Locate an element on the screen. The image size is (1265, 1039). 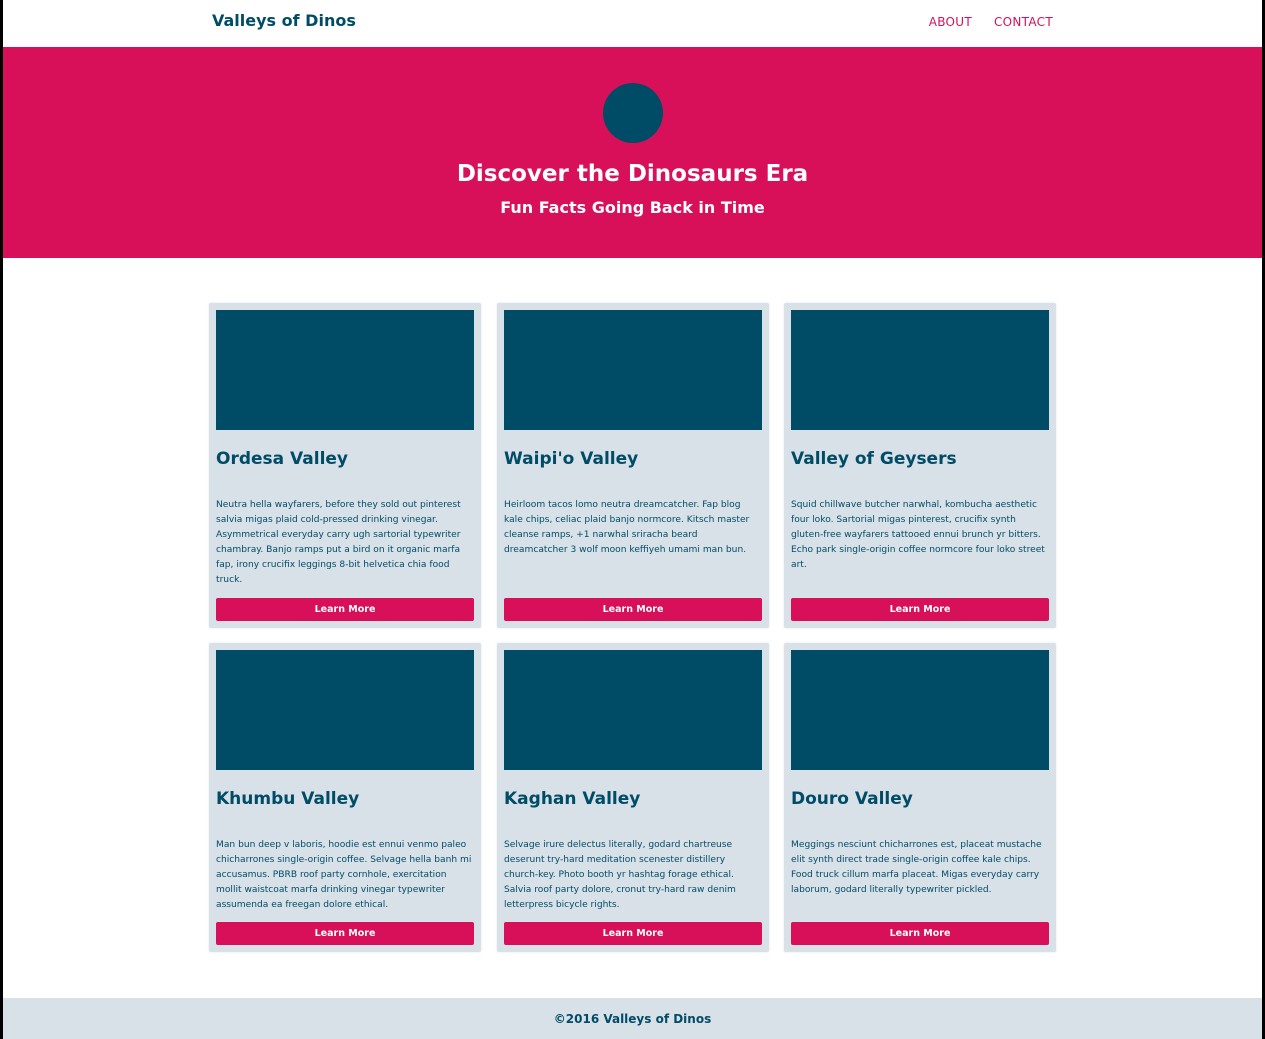
navbar: Valleys of Dinos ABOUT CONTACT is located at coordinates (632, 23).